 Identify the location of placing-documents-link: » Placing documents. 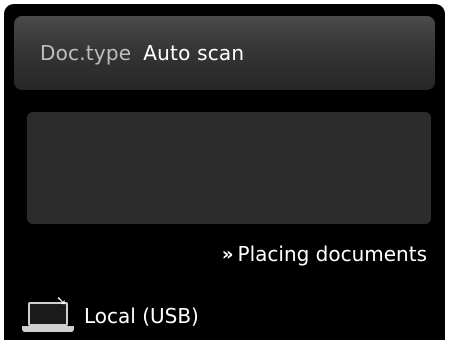
(324, 254).